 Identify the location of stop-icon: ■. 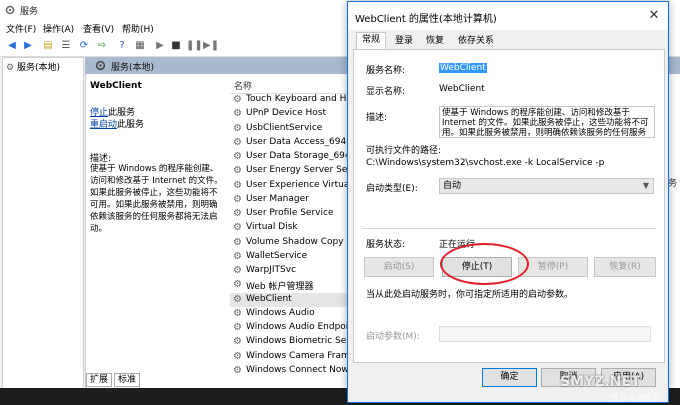
(176, 46).